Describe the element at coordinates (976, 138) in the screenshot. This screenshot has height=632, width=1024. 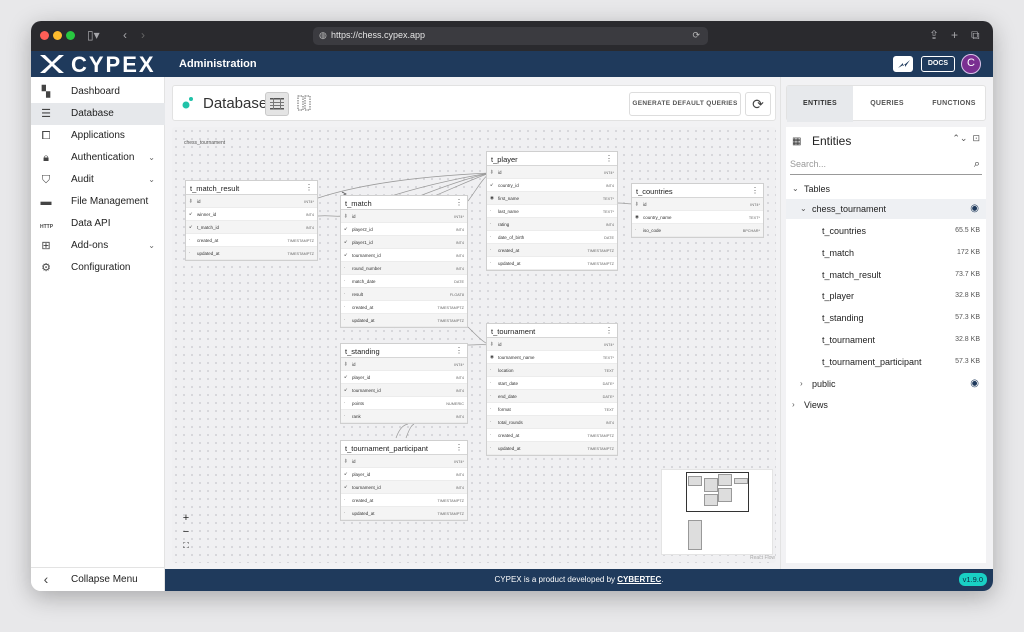
I see `focus-icon: ⊡` at that location.